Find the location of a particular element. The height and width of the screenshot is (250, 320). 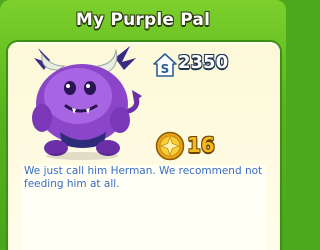

gold-coin-icon is located at coordinates (170, 146).